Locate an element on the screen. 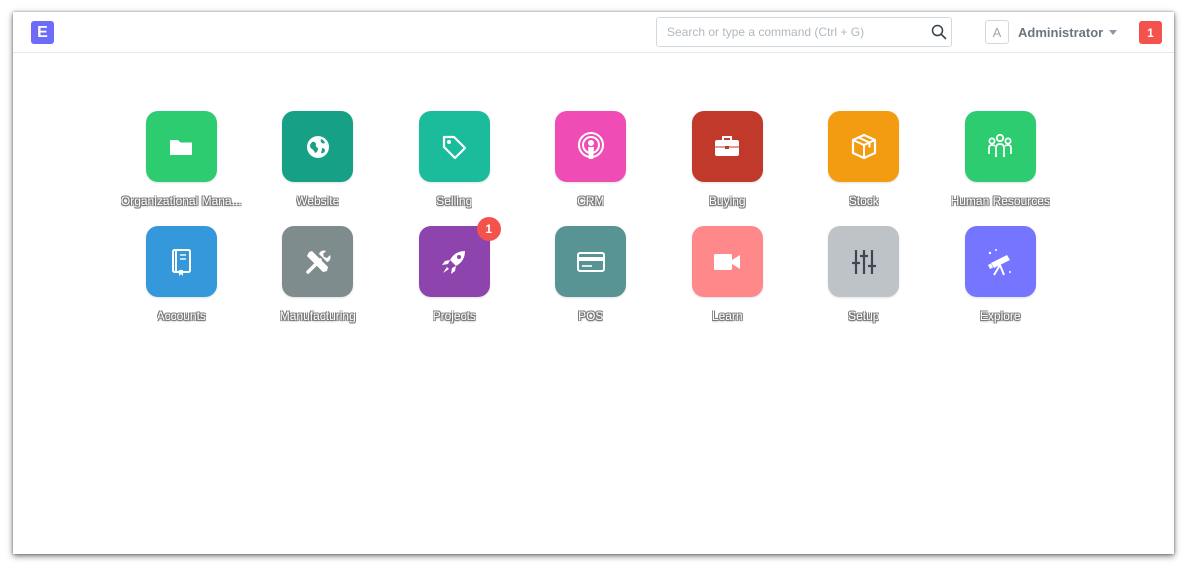  module-human-resources: Human Resources is located at coordinates (1000, 160).